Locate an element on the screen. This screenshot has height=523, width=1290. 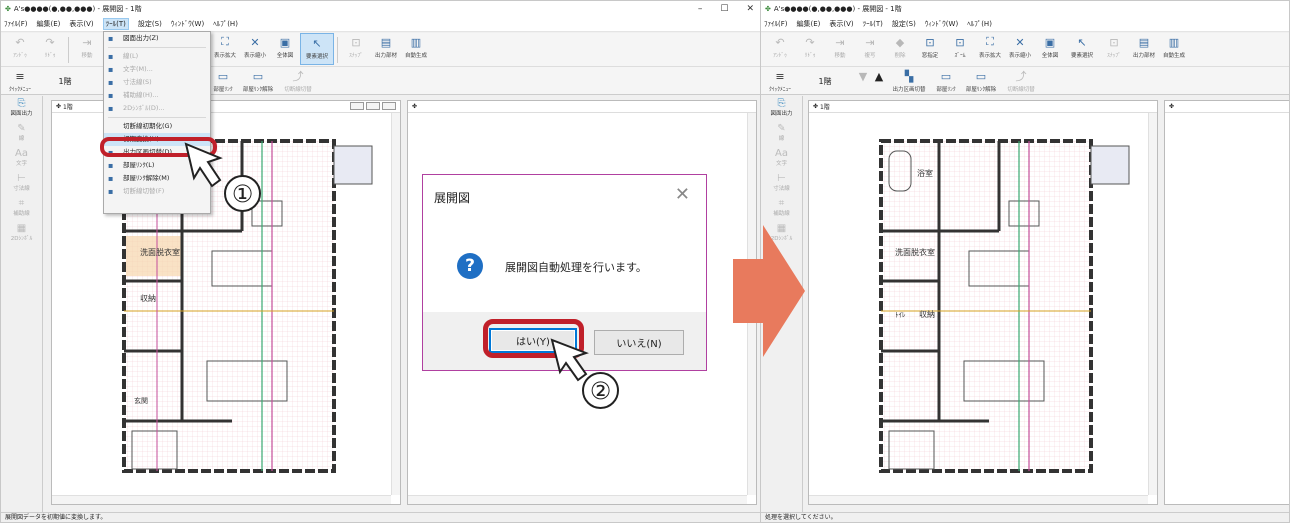
toolbar-button: ⇥ 移動 is located at coordinates (840, 49).